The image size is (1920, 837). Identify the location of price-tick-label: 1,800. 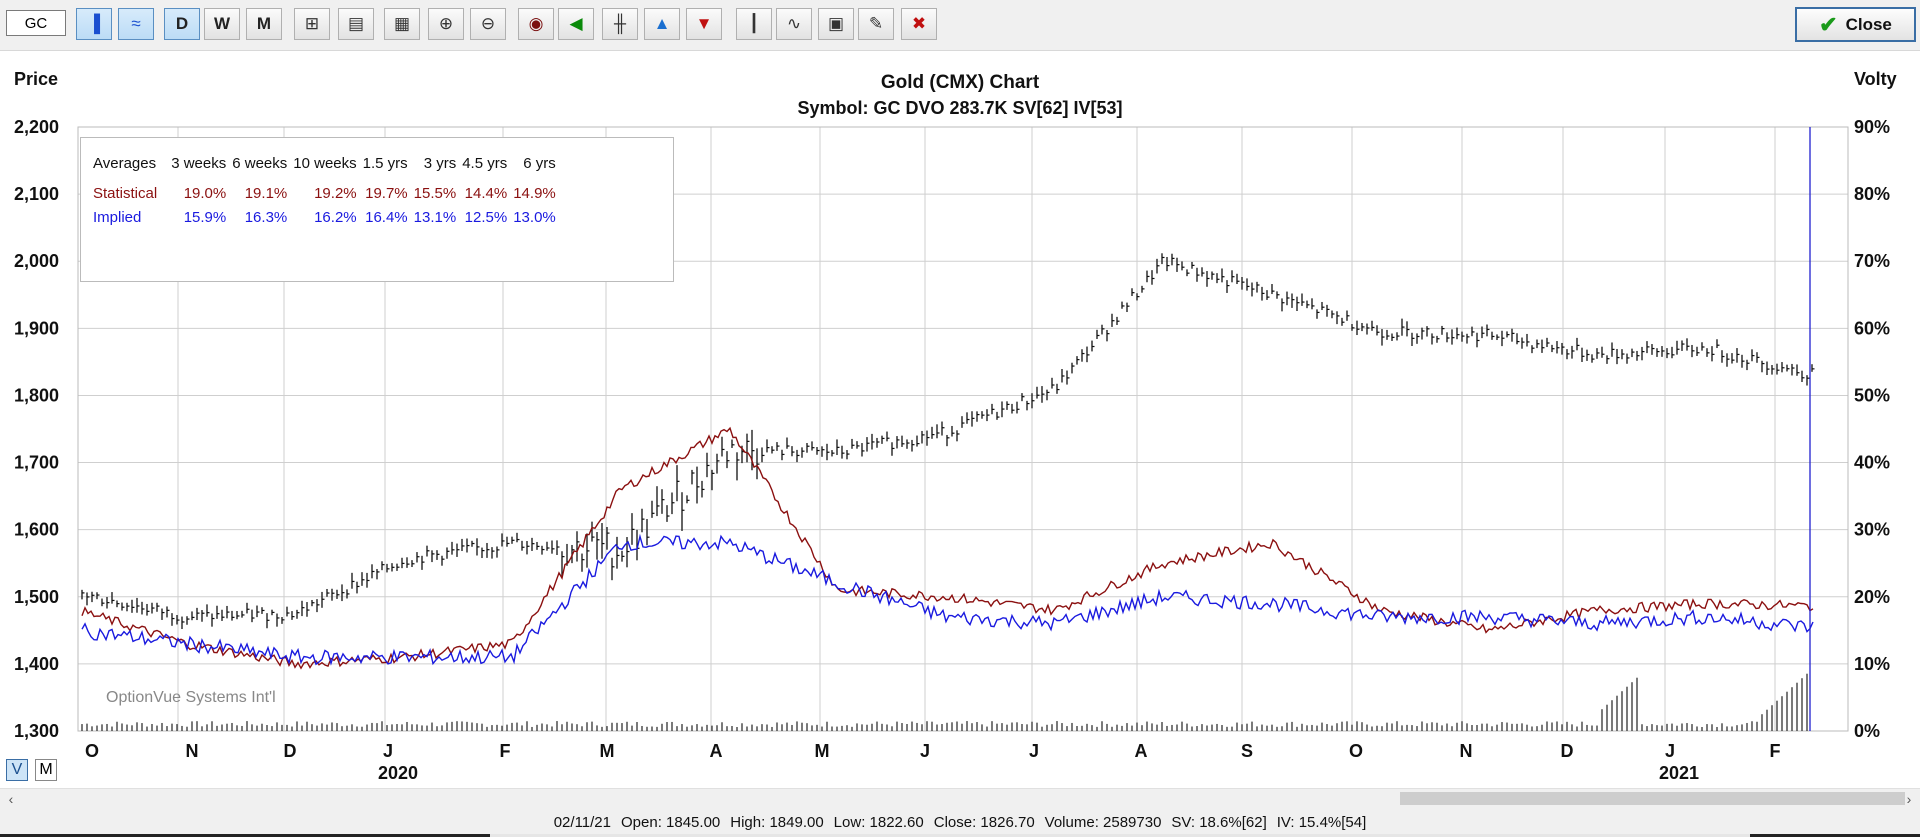
(36, 395).